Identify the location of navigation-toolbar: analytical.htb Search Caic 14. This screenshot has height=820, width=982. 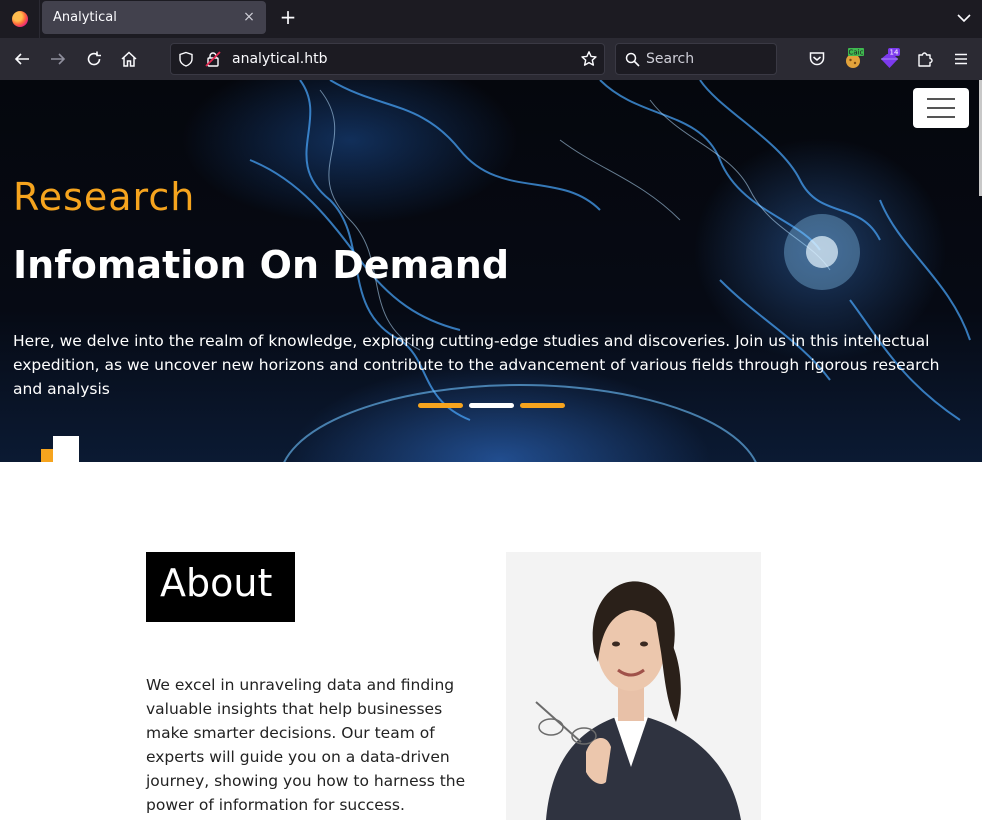
(491, 59).